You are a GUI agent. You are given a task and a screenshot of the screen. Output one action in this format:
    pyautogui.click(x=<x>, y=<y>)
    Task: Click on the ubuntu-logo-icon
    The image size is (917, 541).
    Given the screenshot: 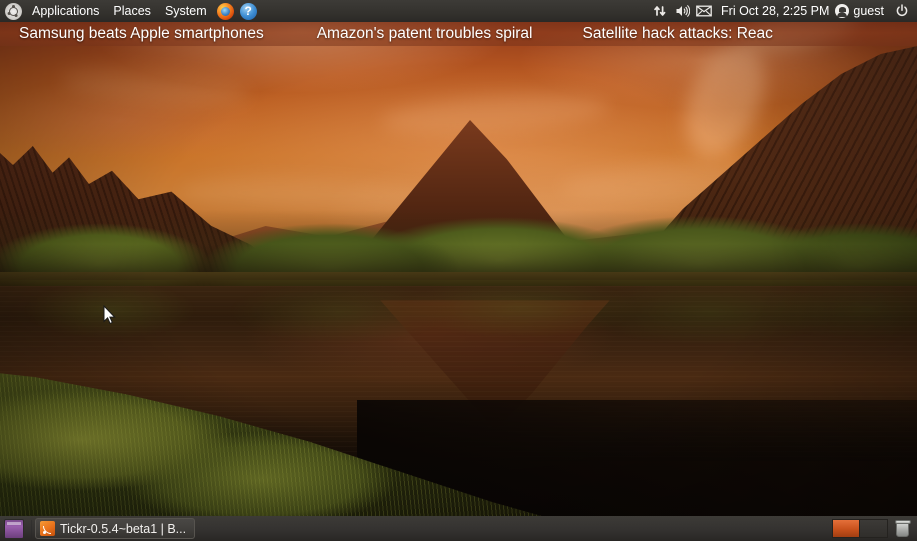 What is the action you would take?
    pyautogui.click(x=13, y=11)
    